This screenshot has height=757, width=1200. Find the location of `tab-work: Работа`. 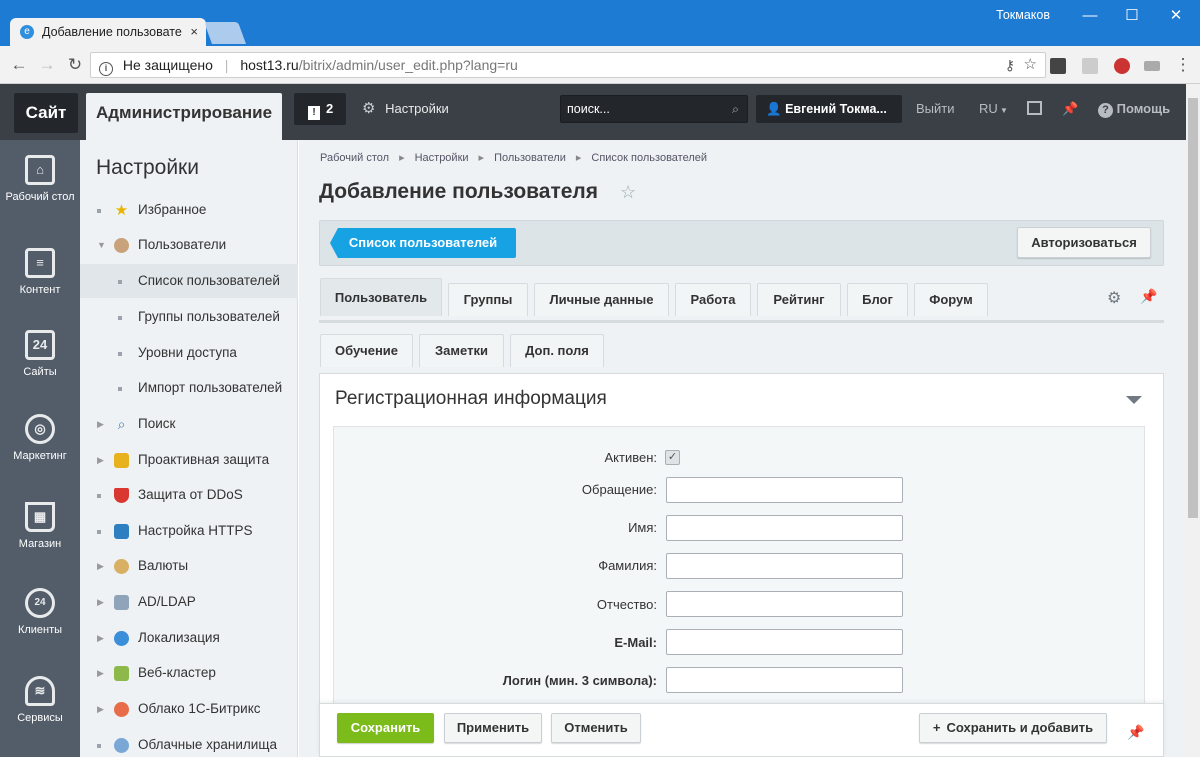

tab-work: Работа is located at coordinates (713, 299).